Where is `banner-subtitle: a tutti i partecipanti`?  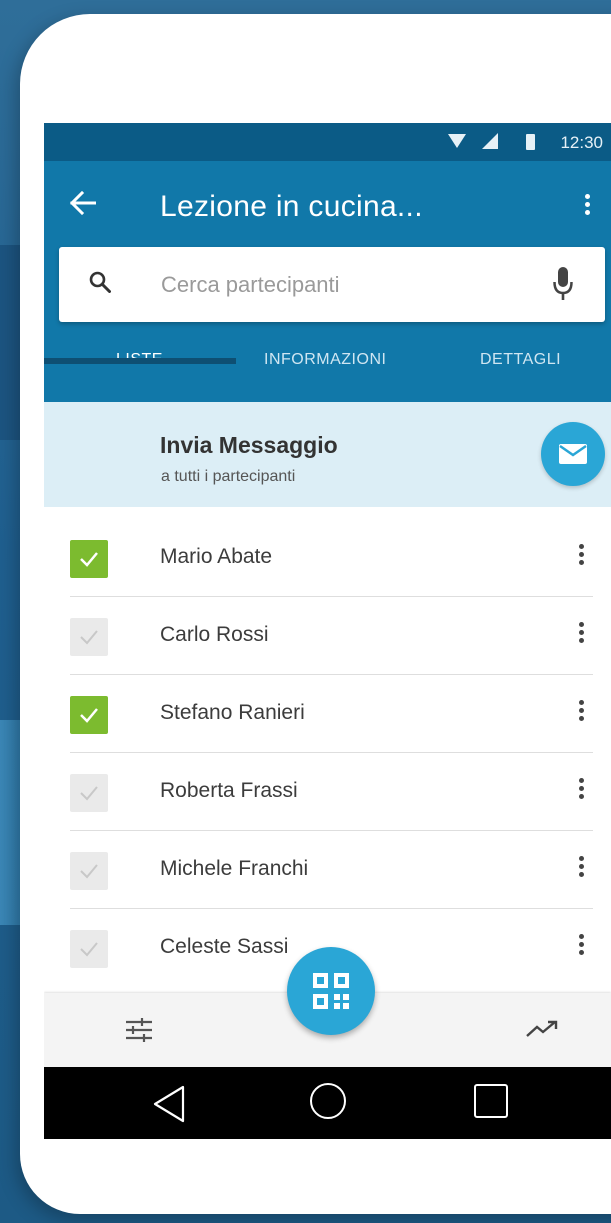 banner-subtitle: a tutti i partecipanti is located at coordinates (228, 476).